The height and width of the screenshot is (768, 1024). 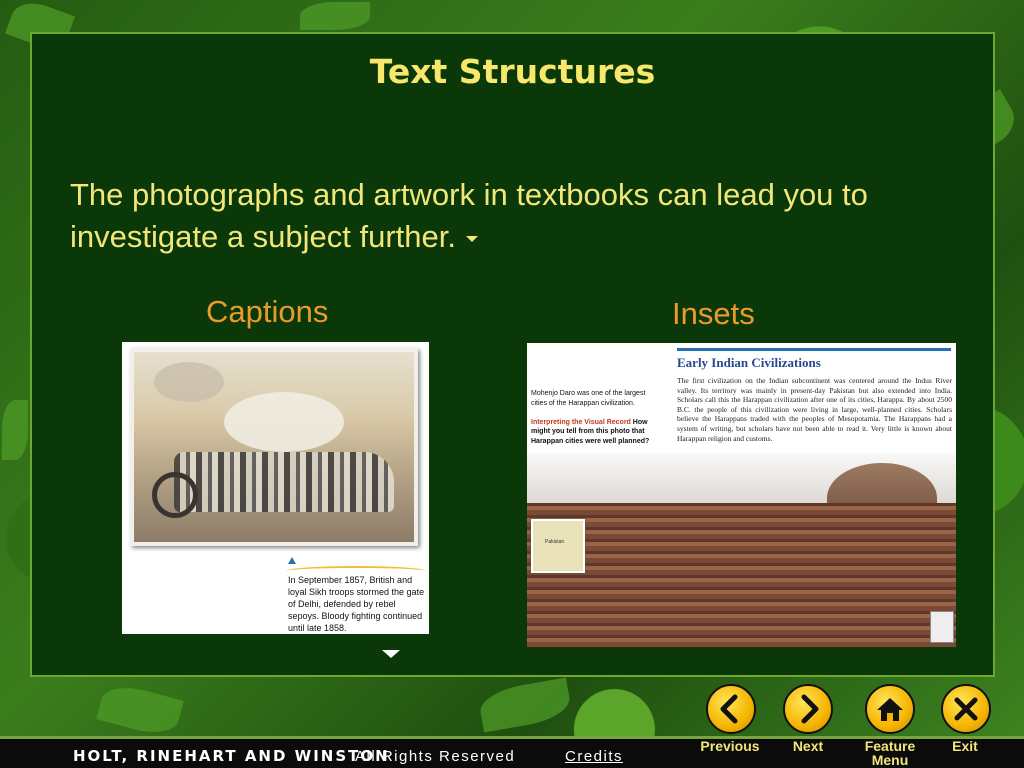 I want to click on exit-button, so click(x=966, y=709).